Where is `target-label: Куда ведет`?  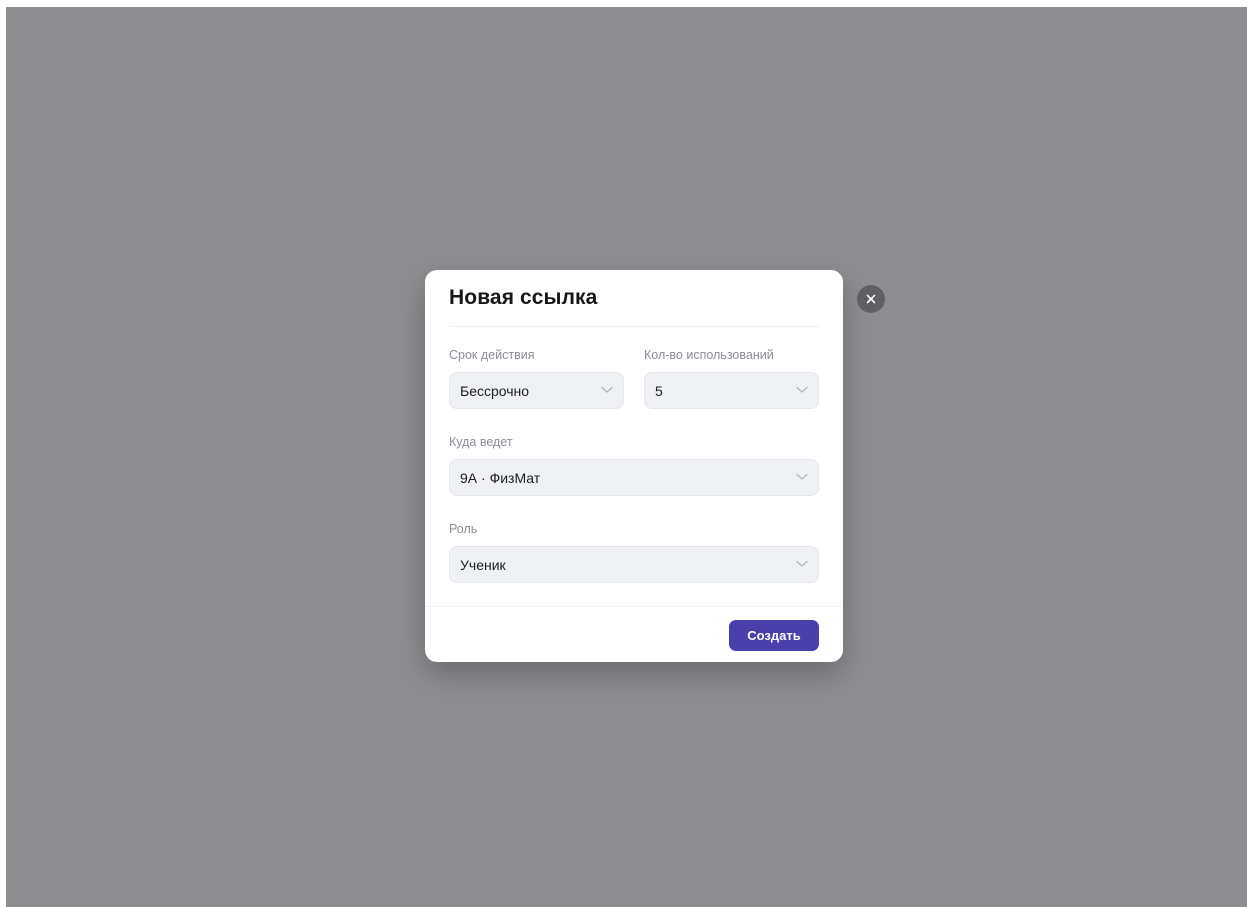
target-label: Куда ведет is located at coordinates (481, 442).